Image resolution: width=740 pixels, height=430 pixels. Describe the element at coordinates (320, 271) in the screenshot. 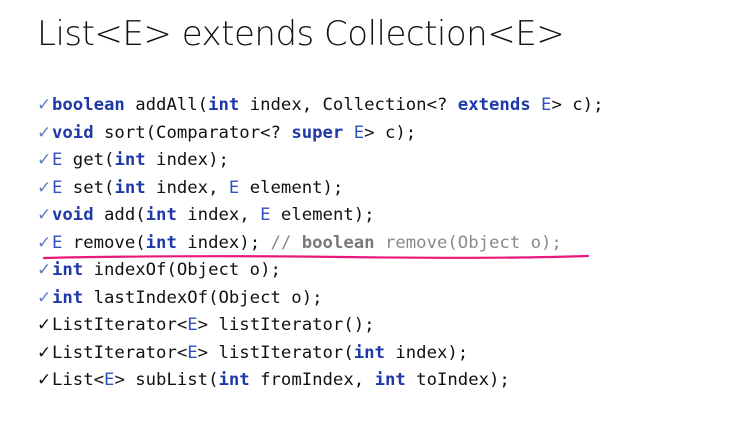

I see `method-line: ✓int indexOf(Object o);` at that location.